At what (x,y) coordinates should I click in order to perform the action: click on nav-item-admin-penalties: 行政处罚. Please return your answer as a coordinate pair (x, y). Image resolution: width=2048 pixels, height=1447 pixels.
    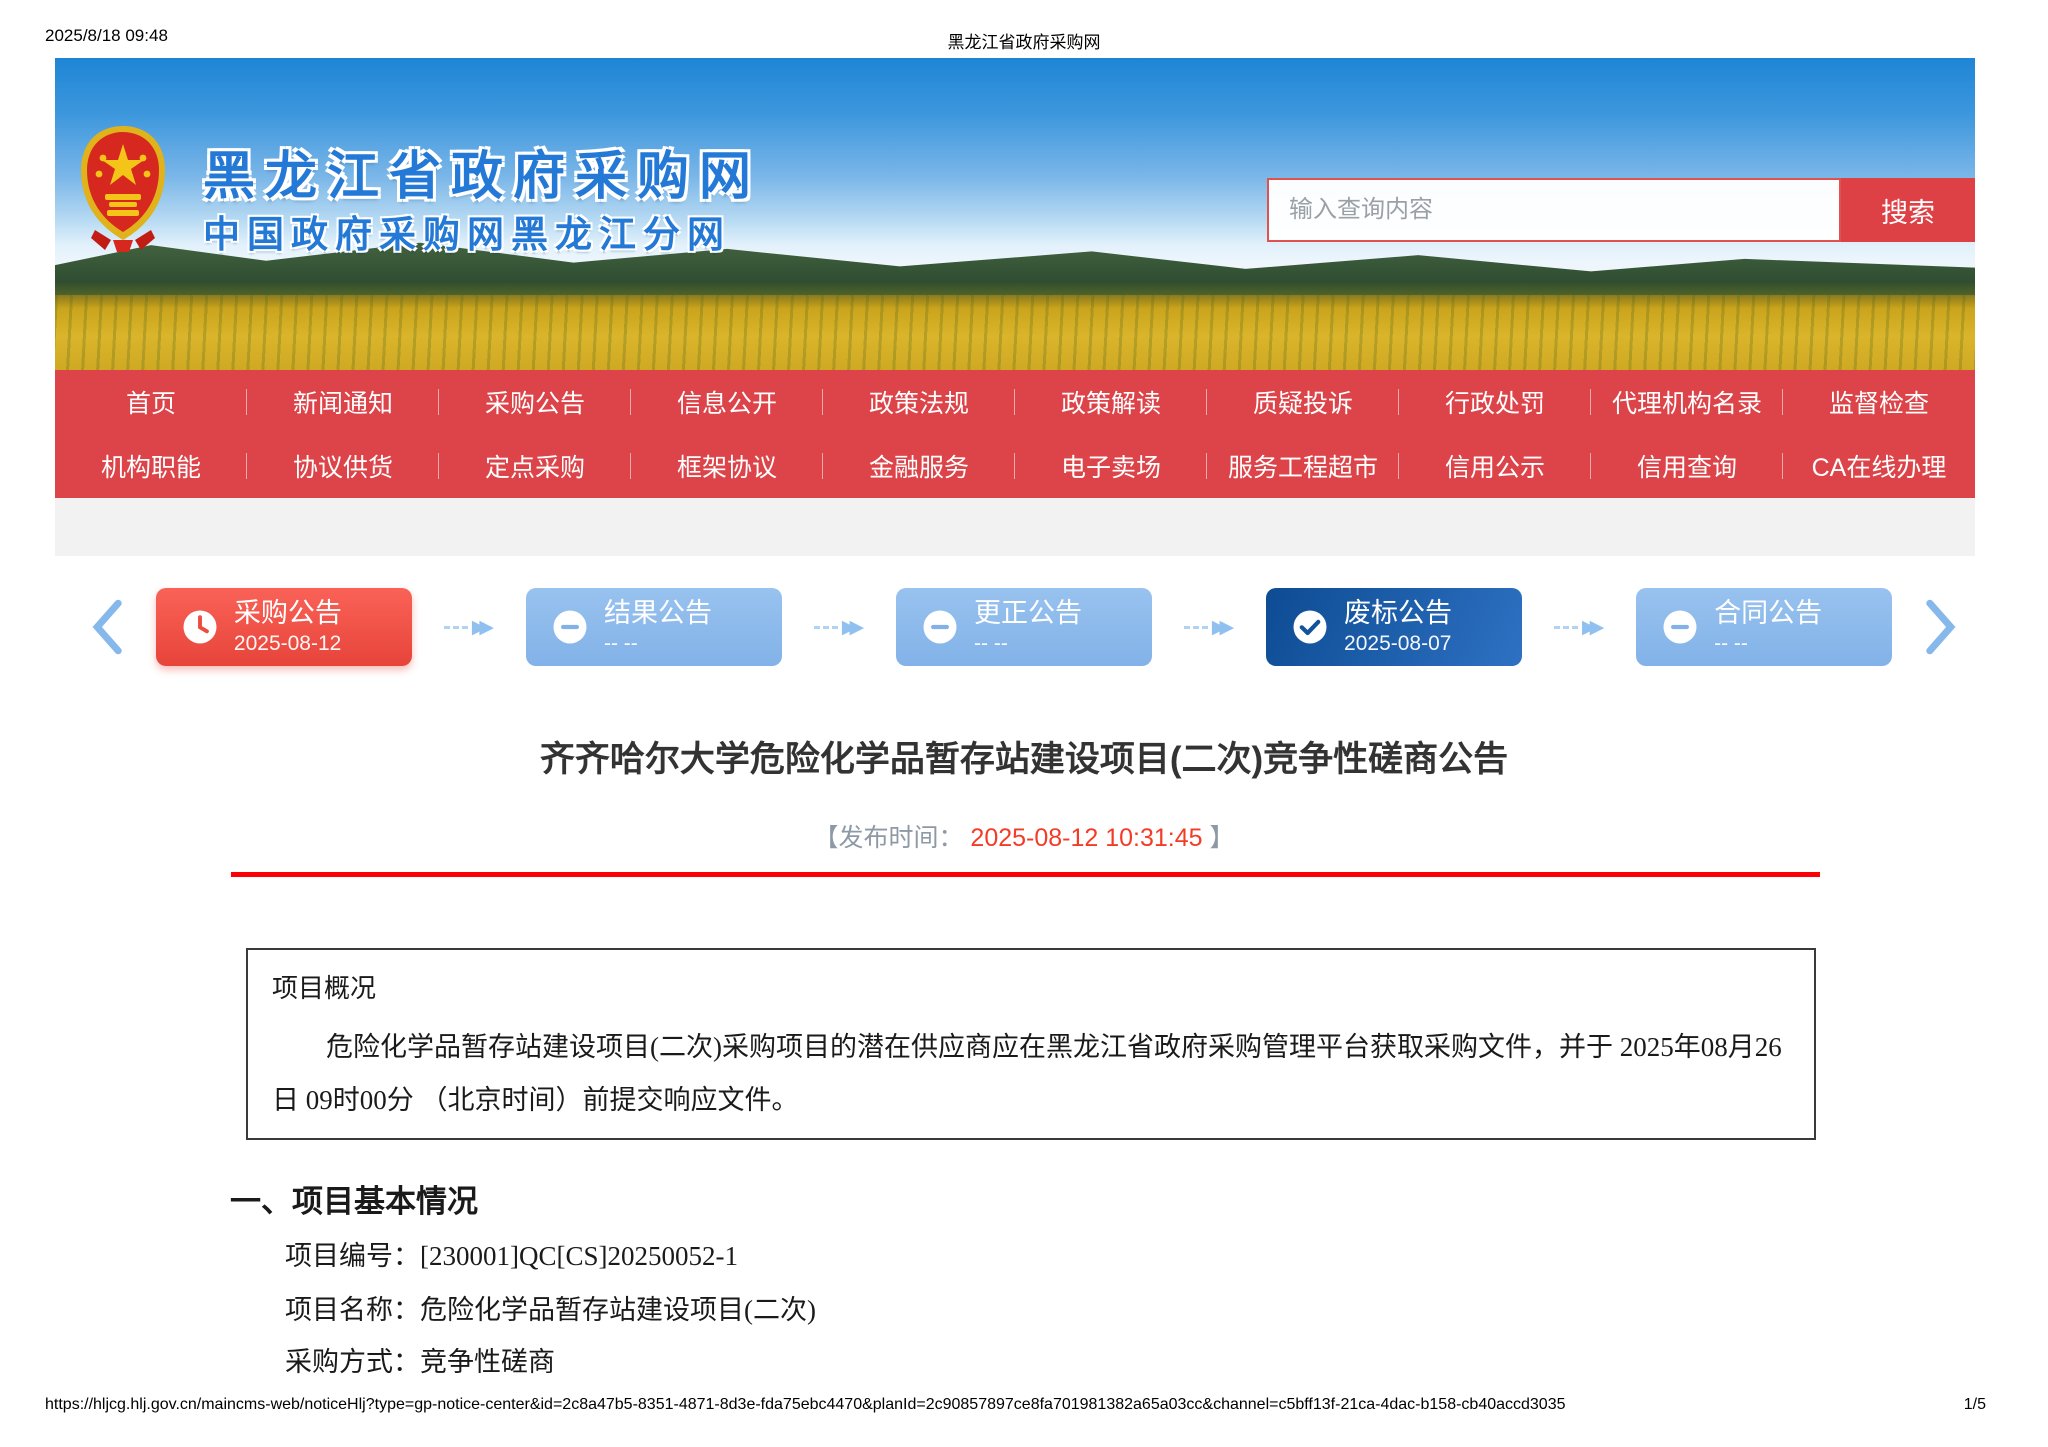
    Looking at the image, I should click on (1495, 402).